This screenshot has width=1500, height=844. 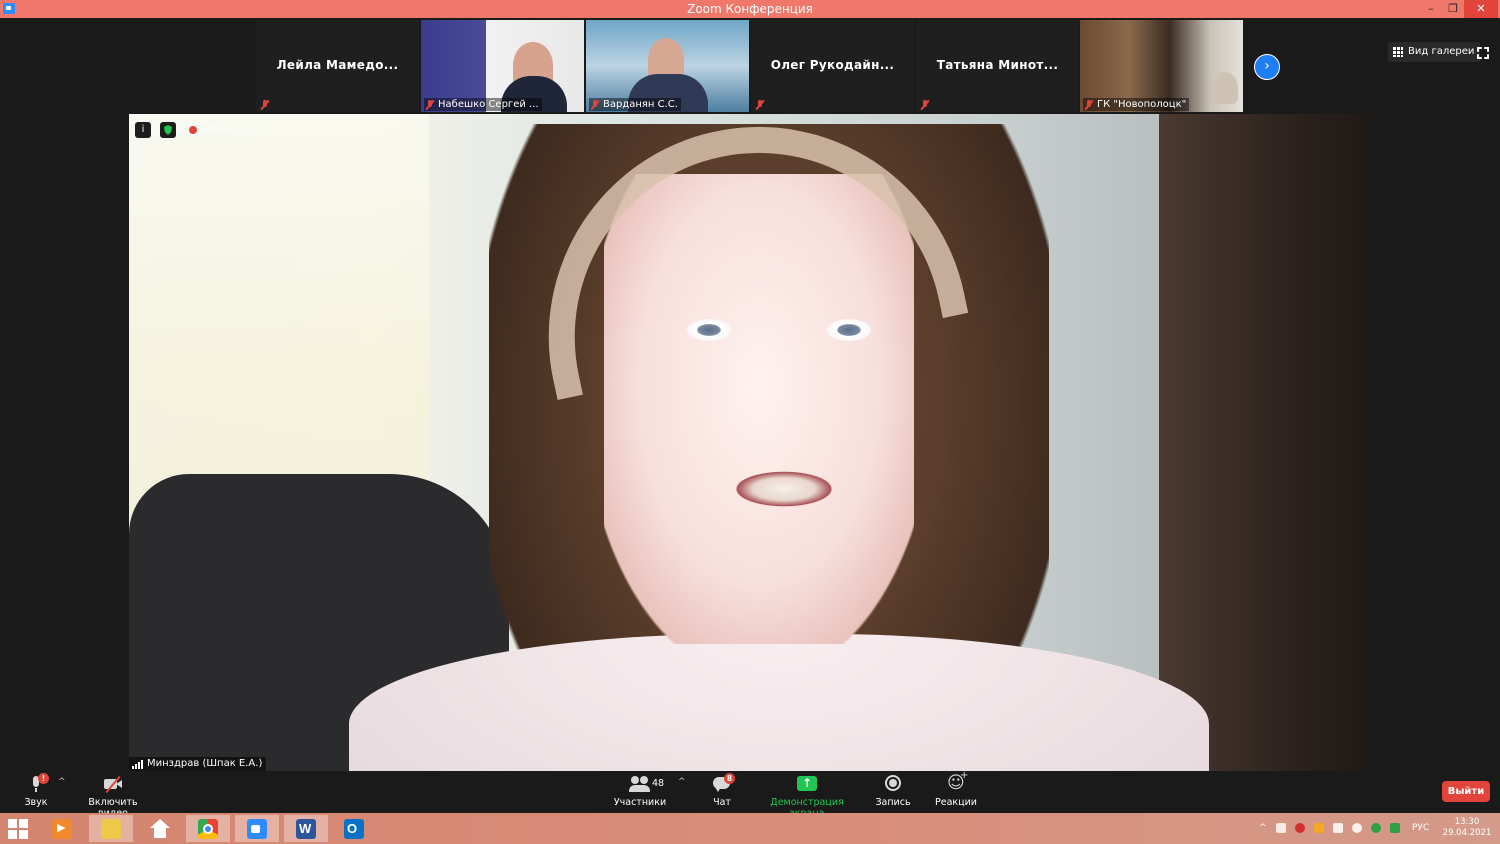 I want to click on title-bar: Zoom Конференция – ❐ ✕, so click(x=750, y=9).